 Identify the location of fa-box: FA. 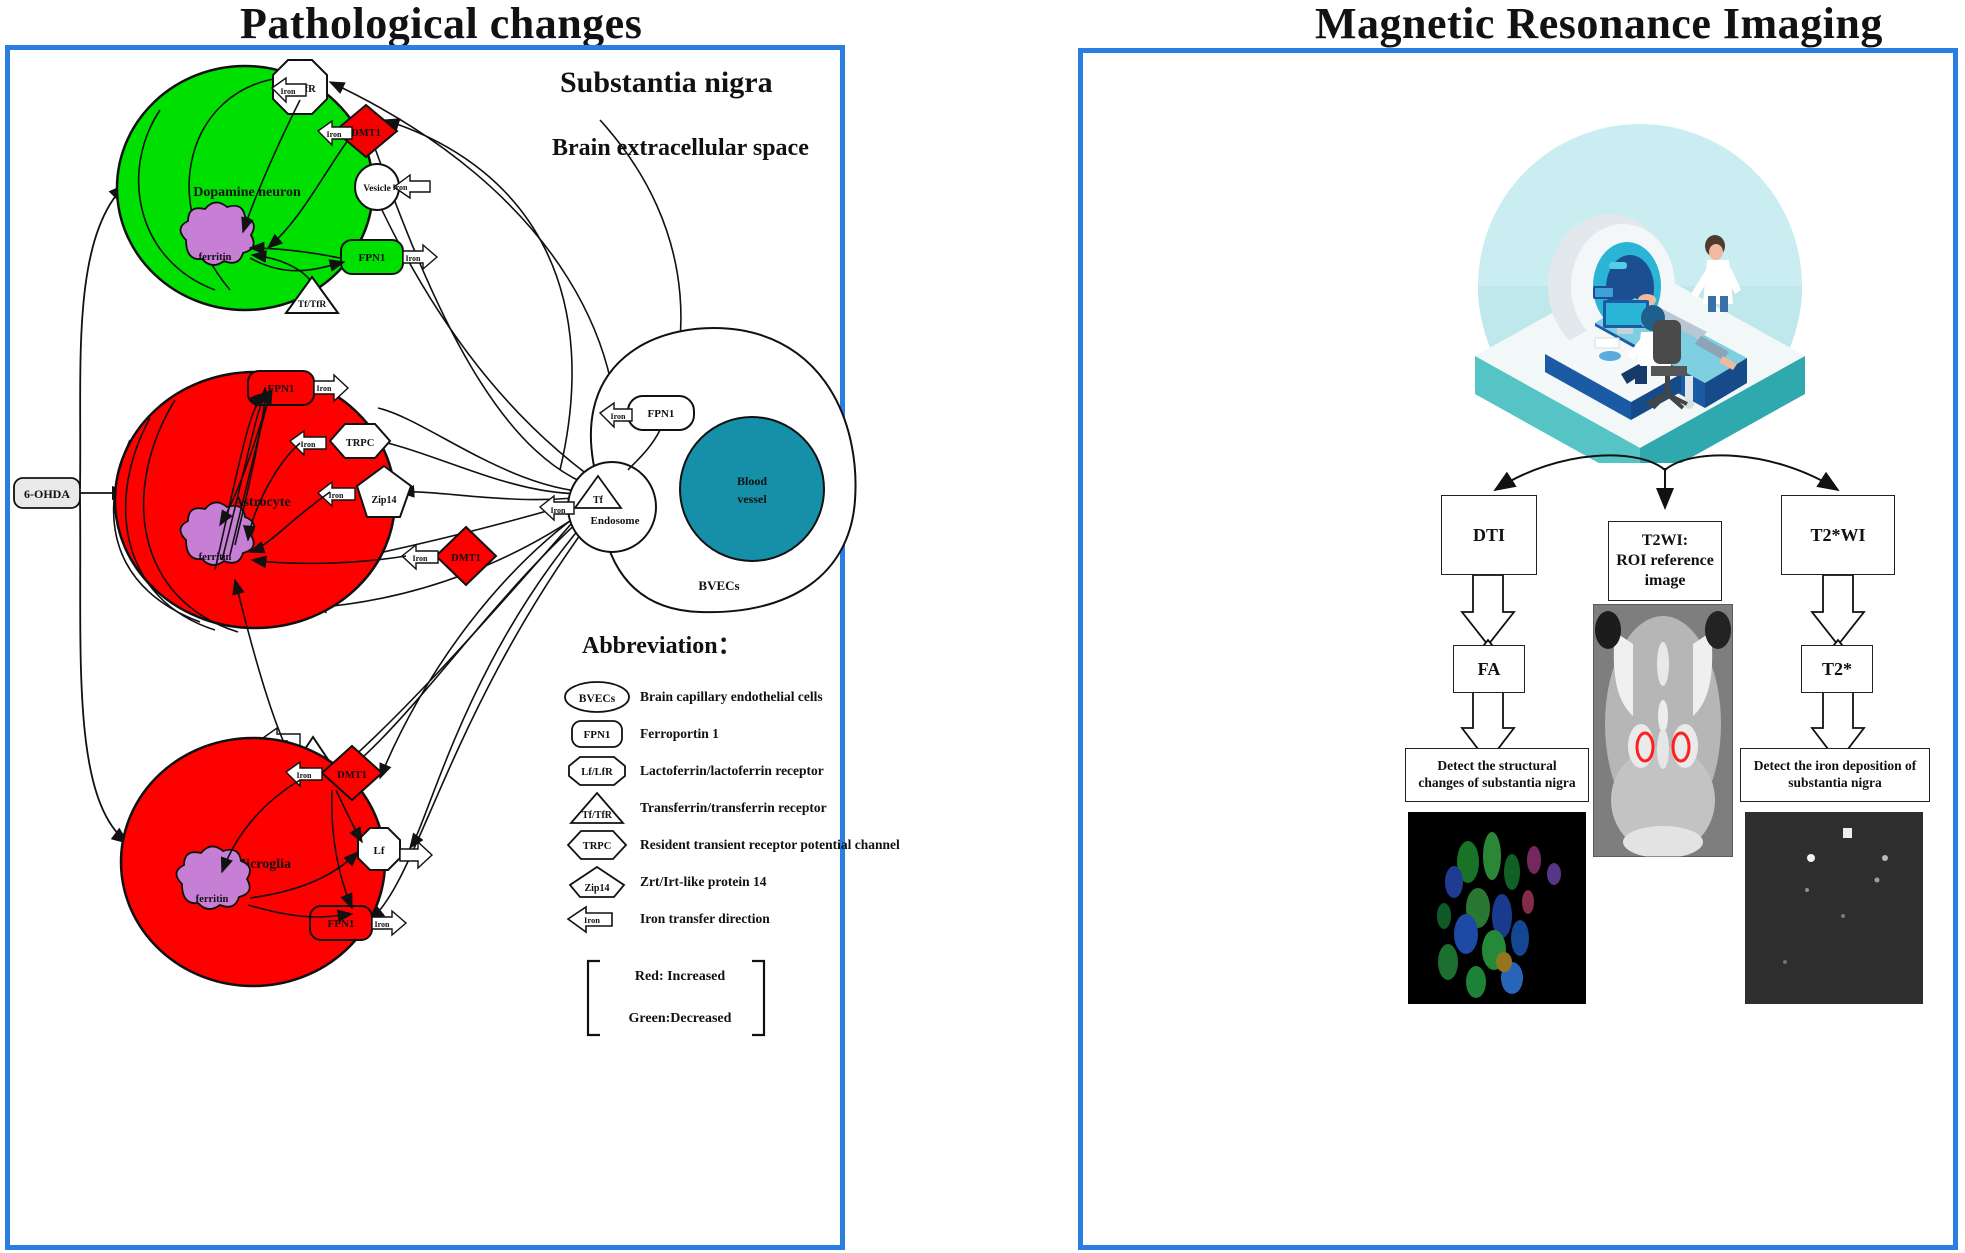
(1489, 669).